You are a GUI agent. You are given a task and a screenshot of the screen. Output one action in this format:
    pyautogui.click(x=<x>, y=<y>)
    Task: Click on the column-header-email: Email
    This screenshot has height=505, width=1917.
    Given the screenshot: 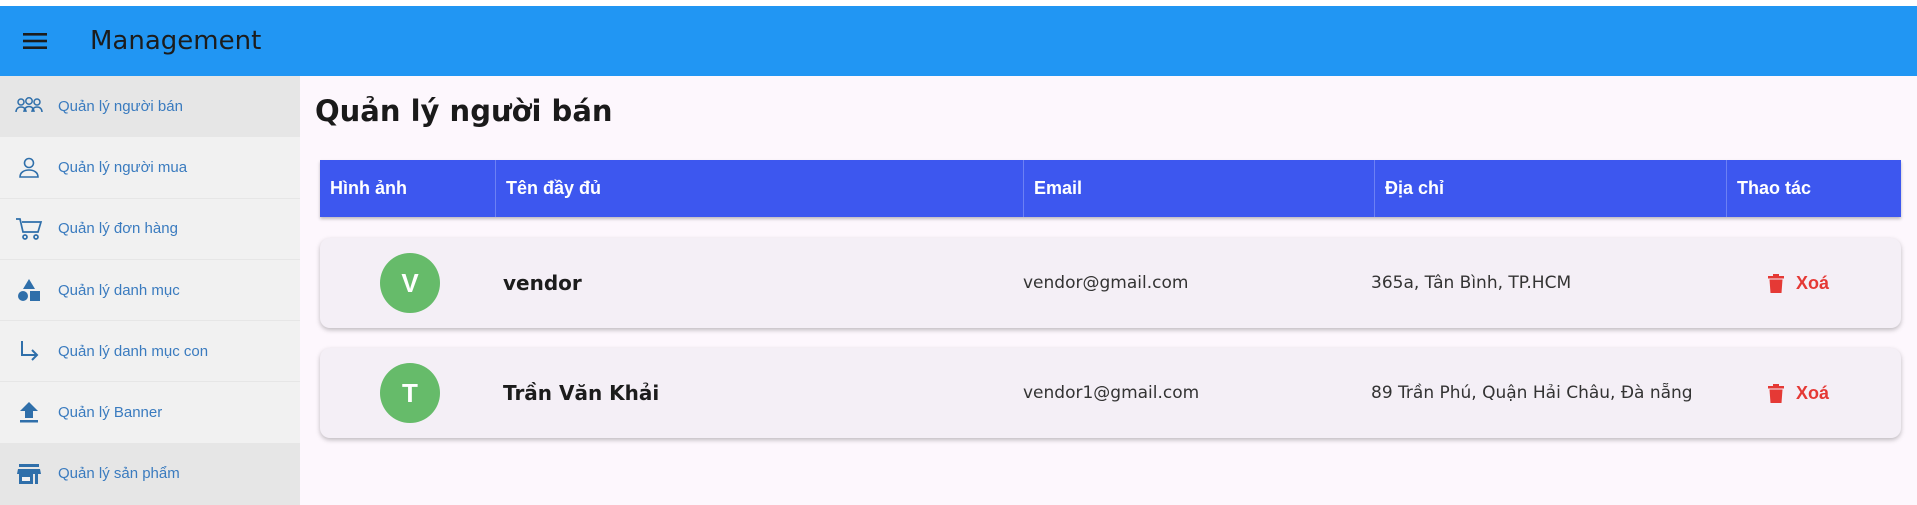 What is the action you would take?
    pyautogui.click(x=1199, y=188)
    